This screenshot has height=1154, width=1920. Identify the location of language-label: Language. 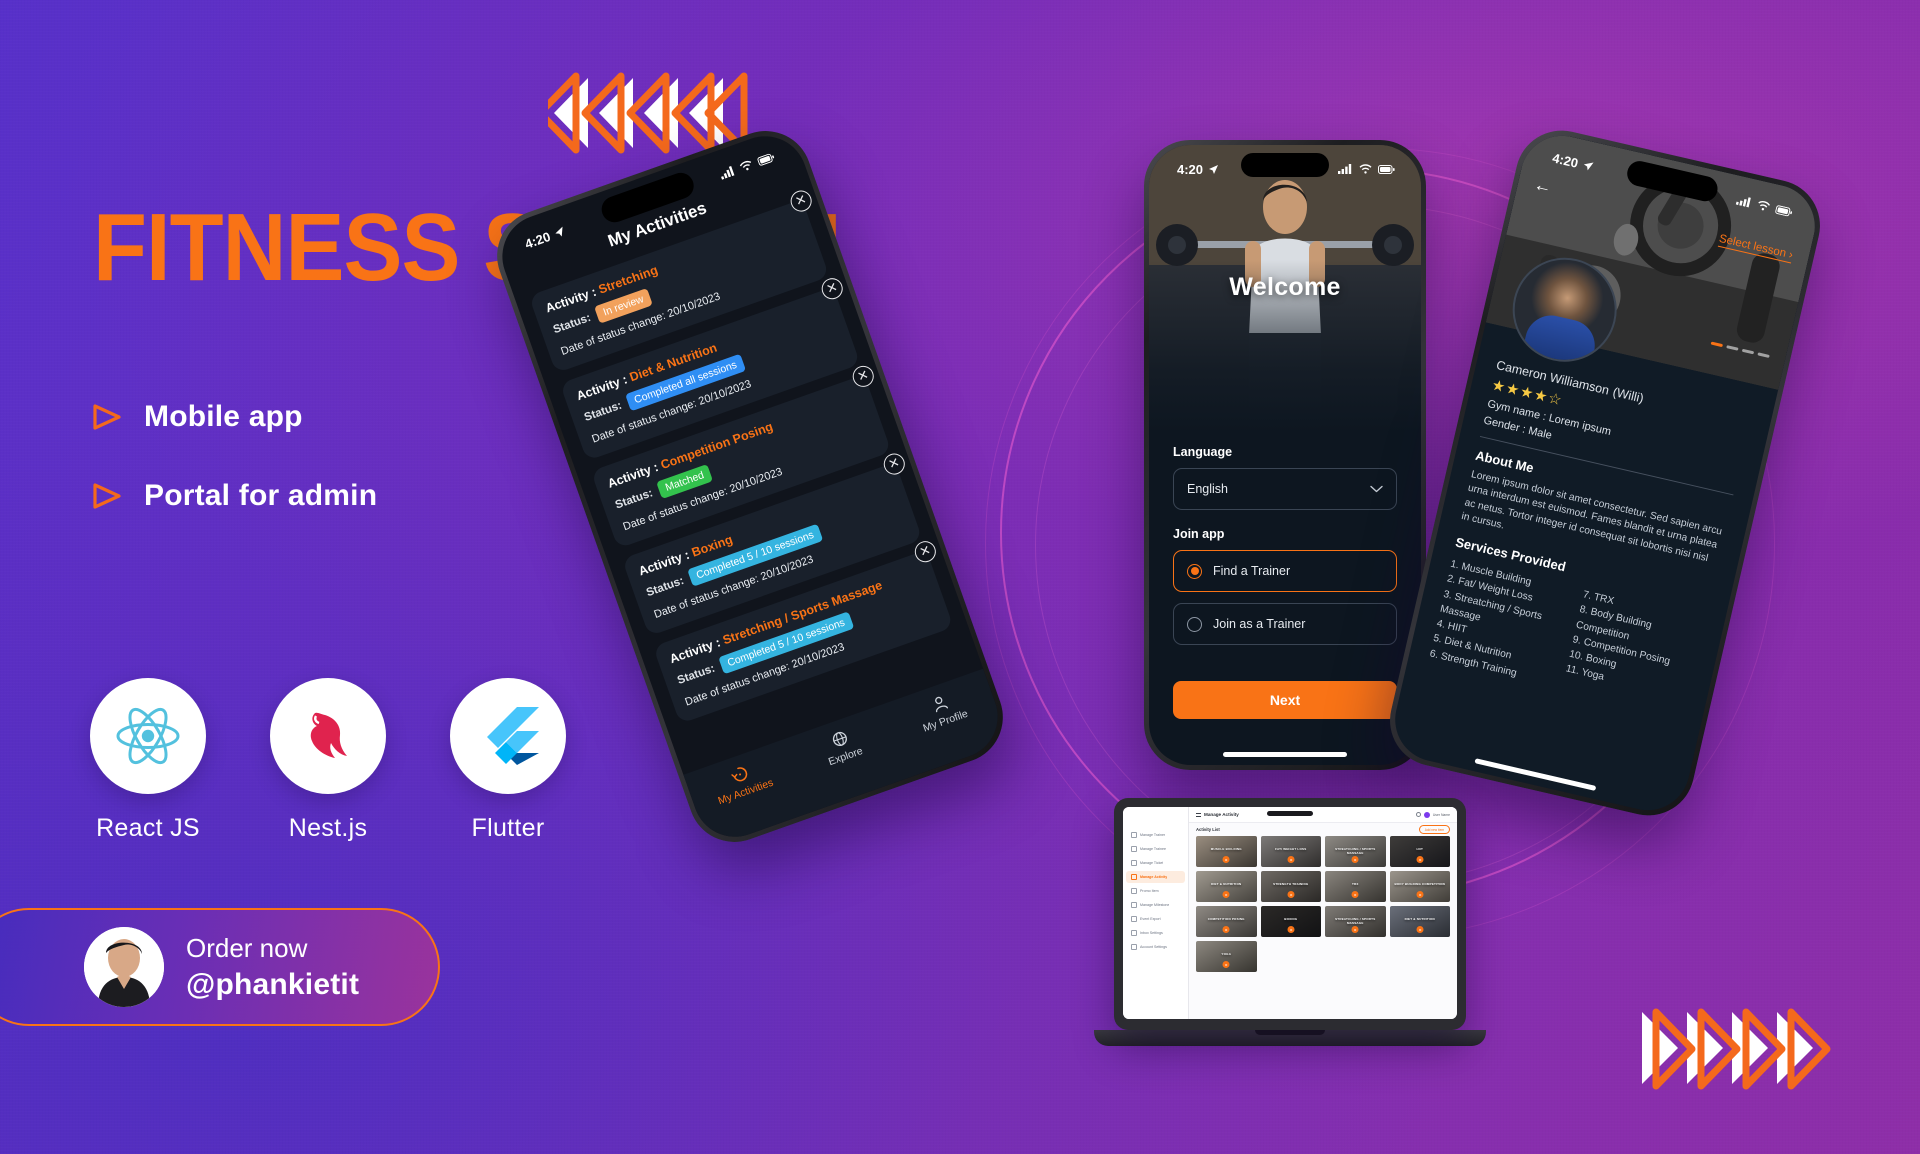
(1203, 452).